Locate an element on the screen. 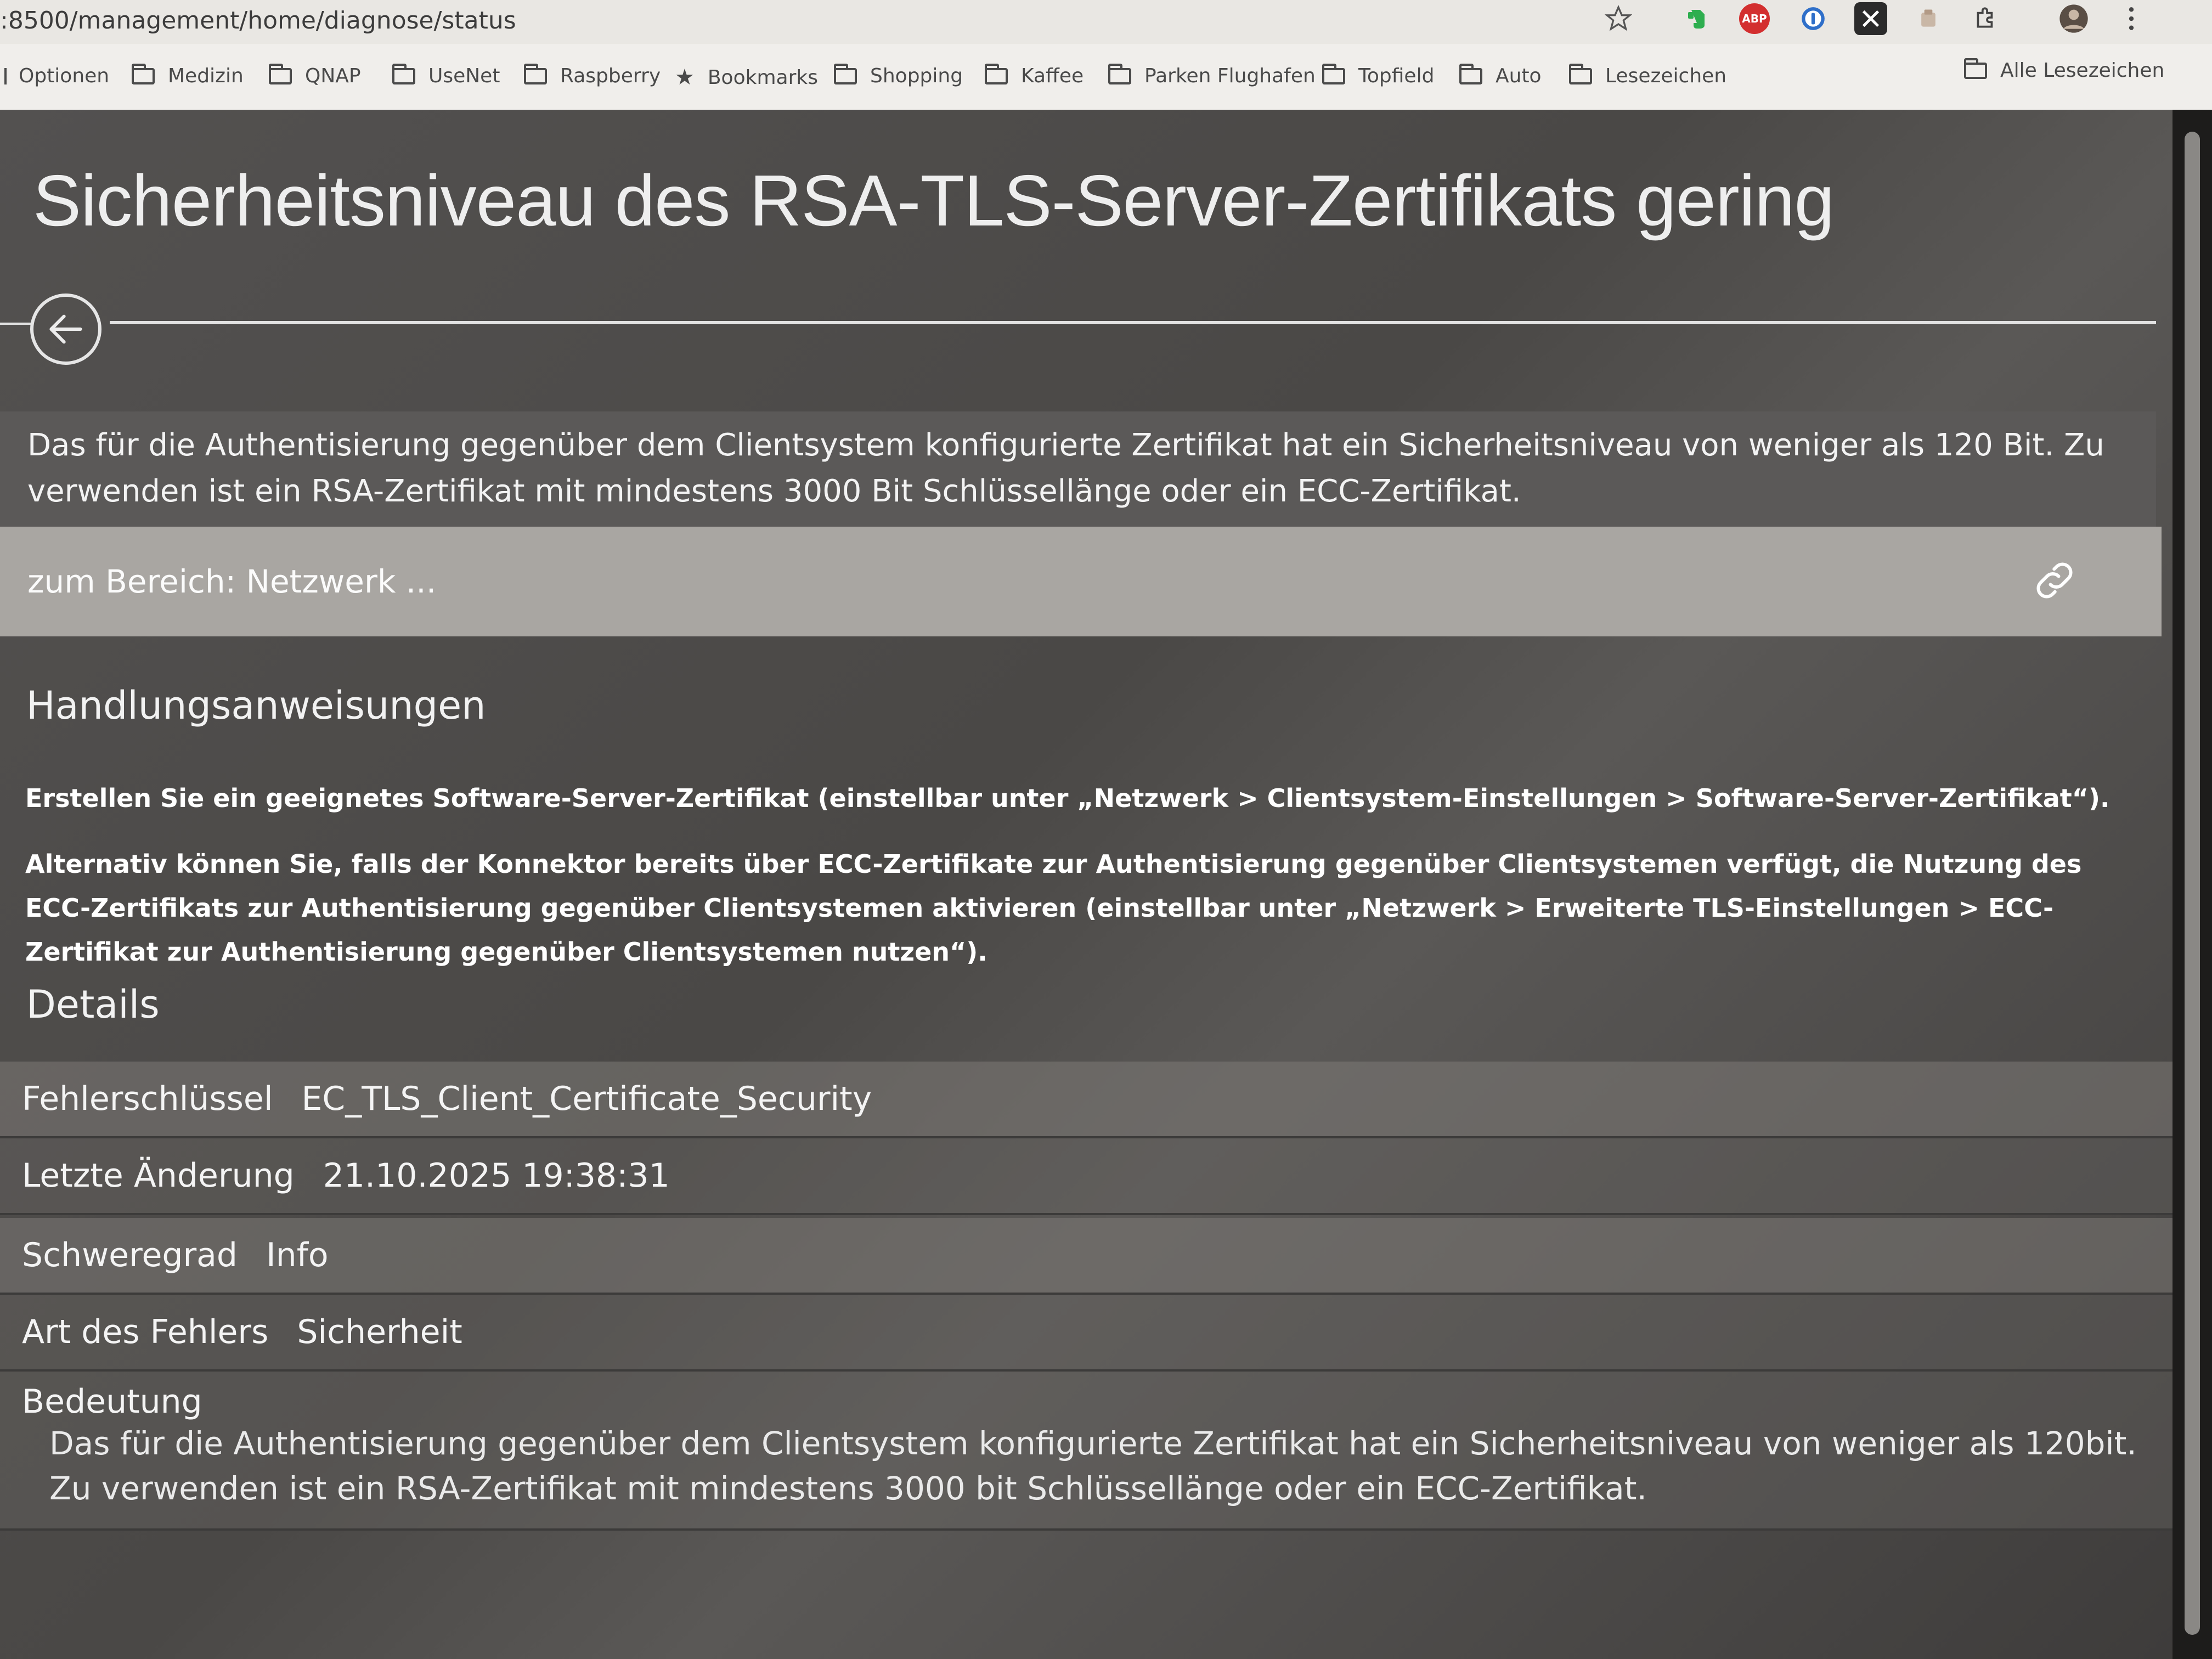 Image resolution: width=2212 pixels, height=1659 pixels. menu-dots-icon is located at coordinates (2131, 19).